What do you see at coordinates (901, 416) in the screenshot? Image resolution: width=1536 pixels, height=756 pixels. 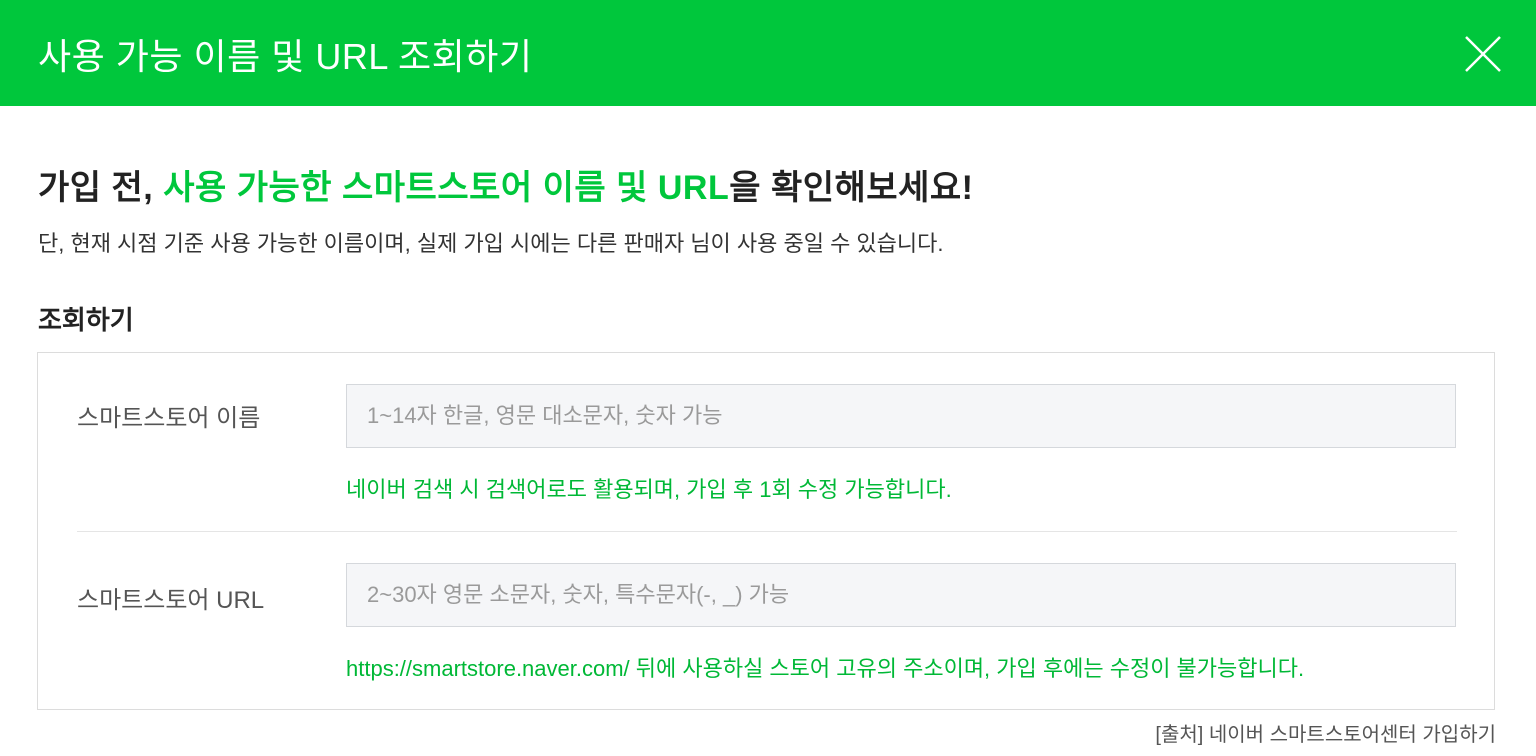 I see `store-name-input` at bounding box center [901, 416].